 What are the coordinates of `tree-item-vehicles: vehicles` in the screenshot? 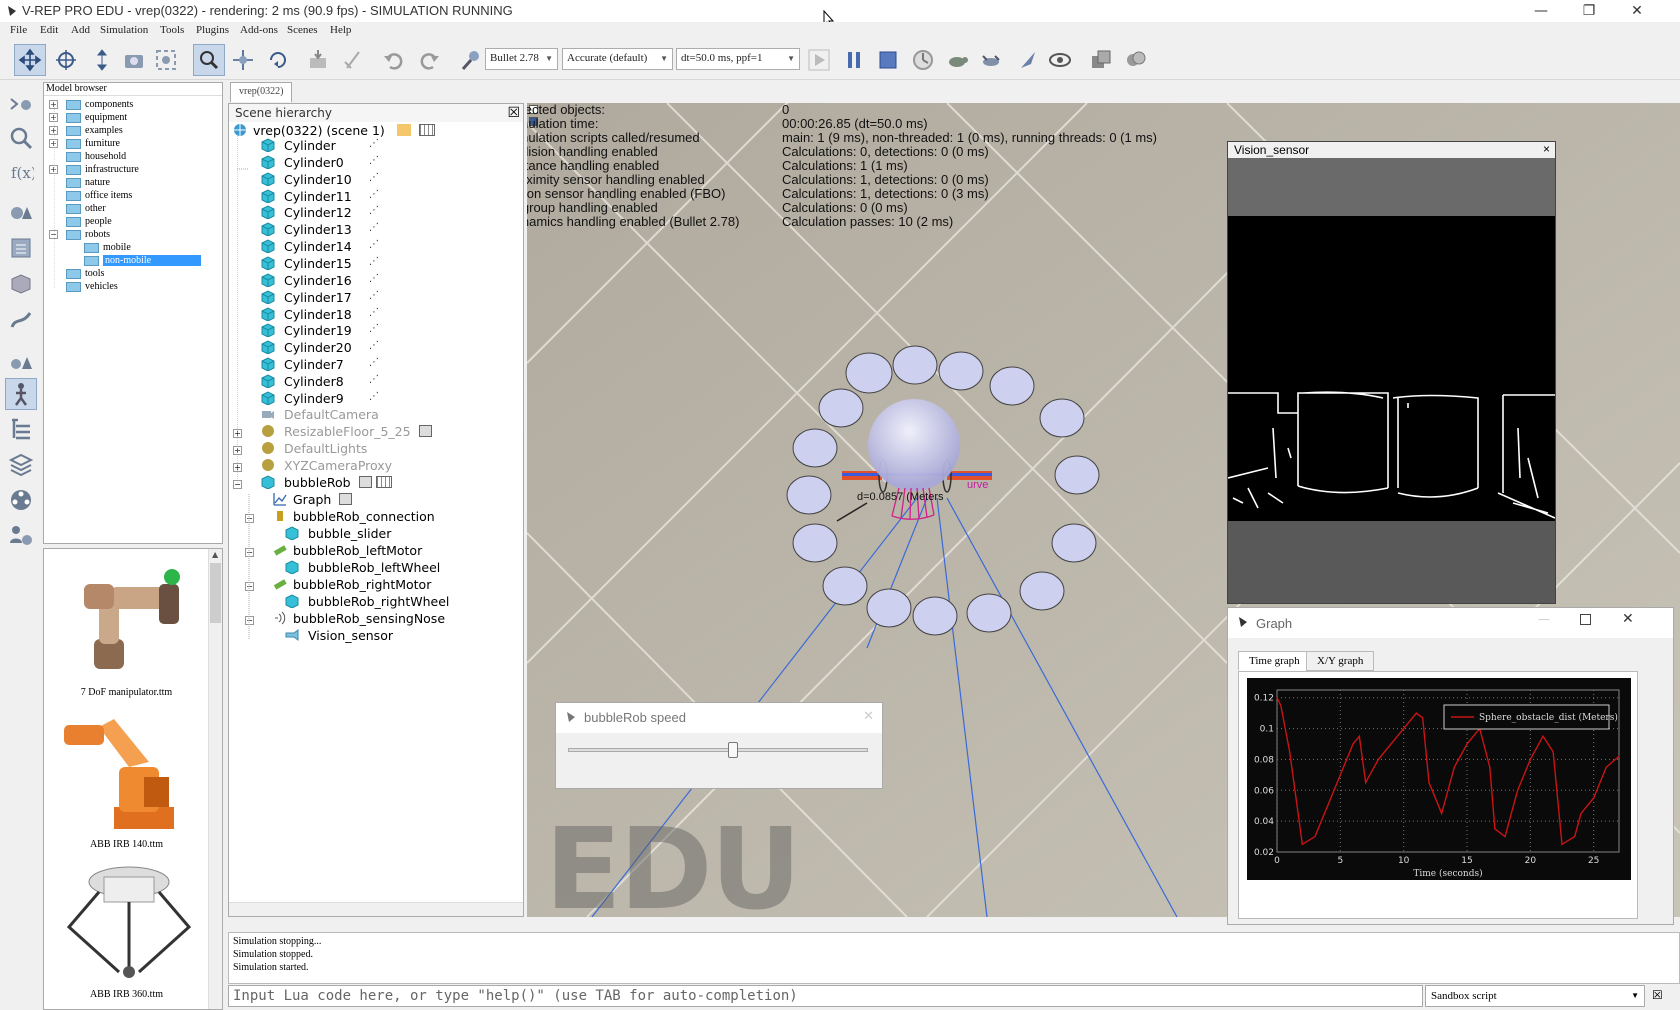 It's located at (92, 286).